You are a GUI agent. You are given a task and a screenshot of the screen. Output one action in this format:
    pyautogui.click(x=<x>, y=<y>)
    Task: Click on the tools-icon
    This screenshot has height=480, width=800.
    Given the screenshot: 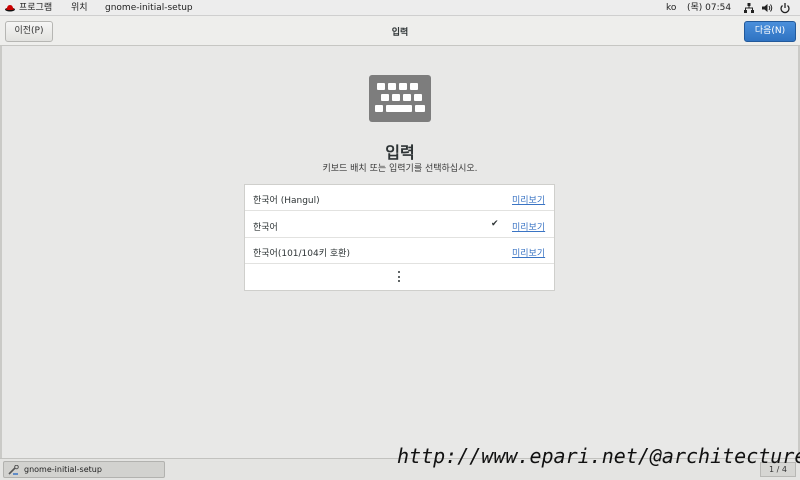 What is the action you would take?
    pyautogui.click(x=13, y=470)
    